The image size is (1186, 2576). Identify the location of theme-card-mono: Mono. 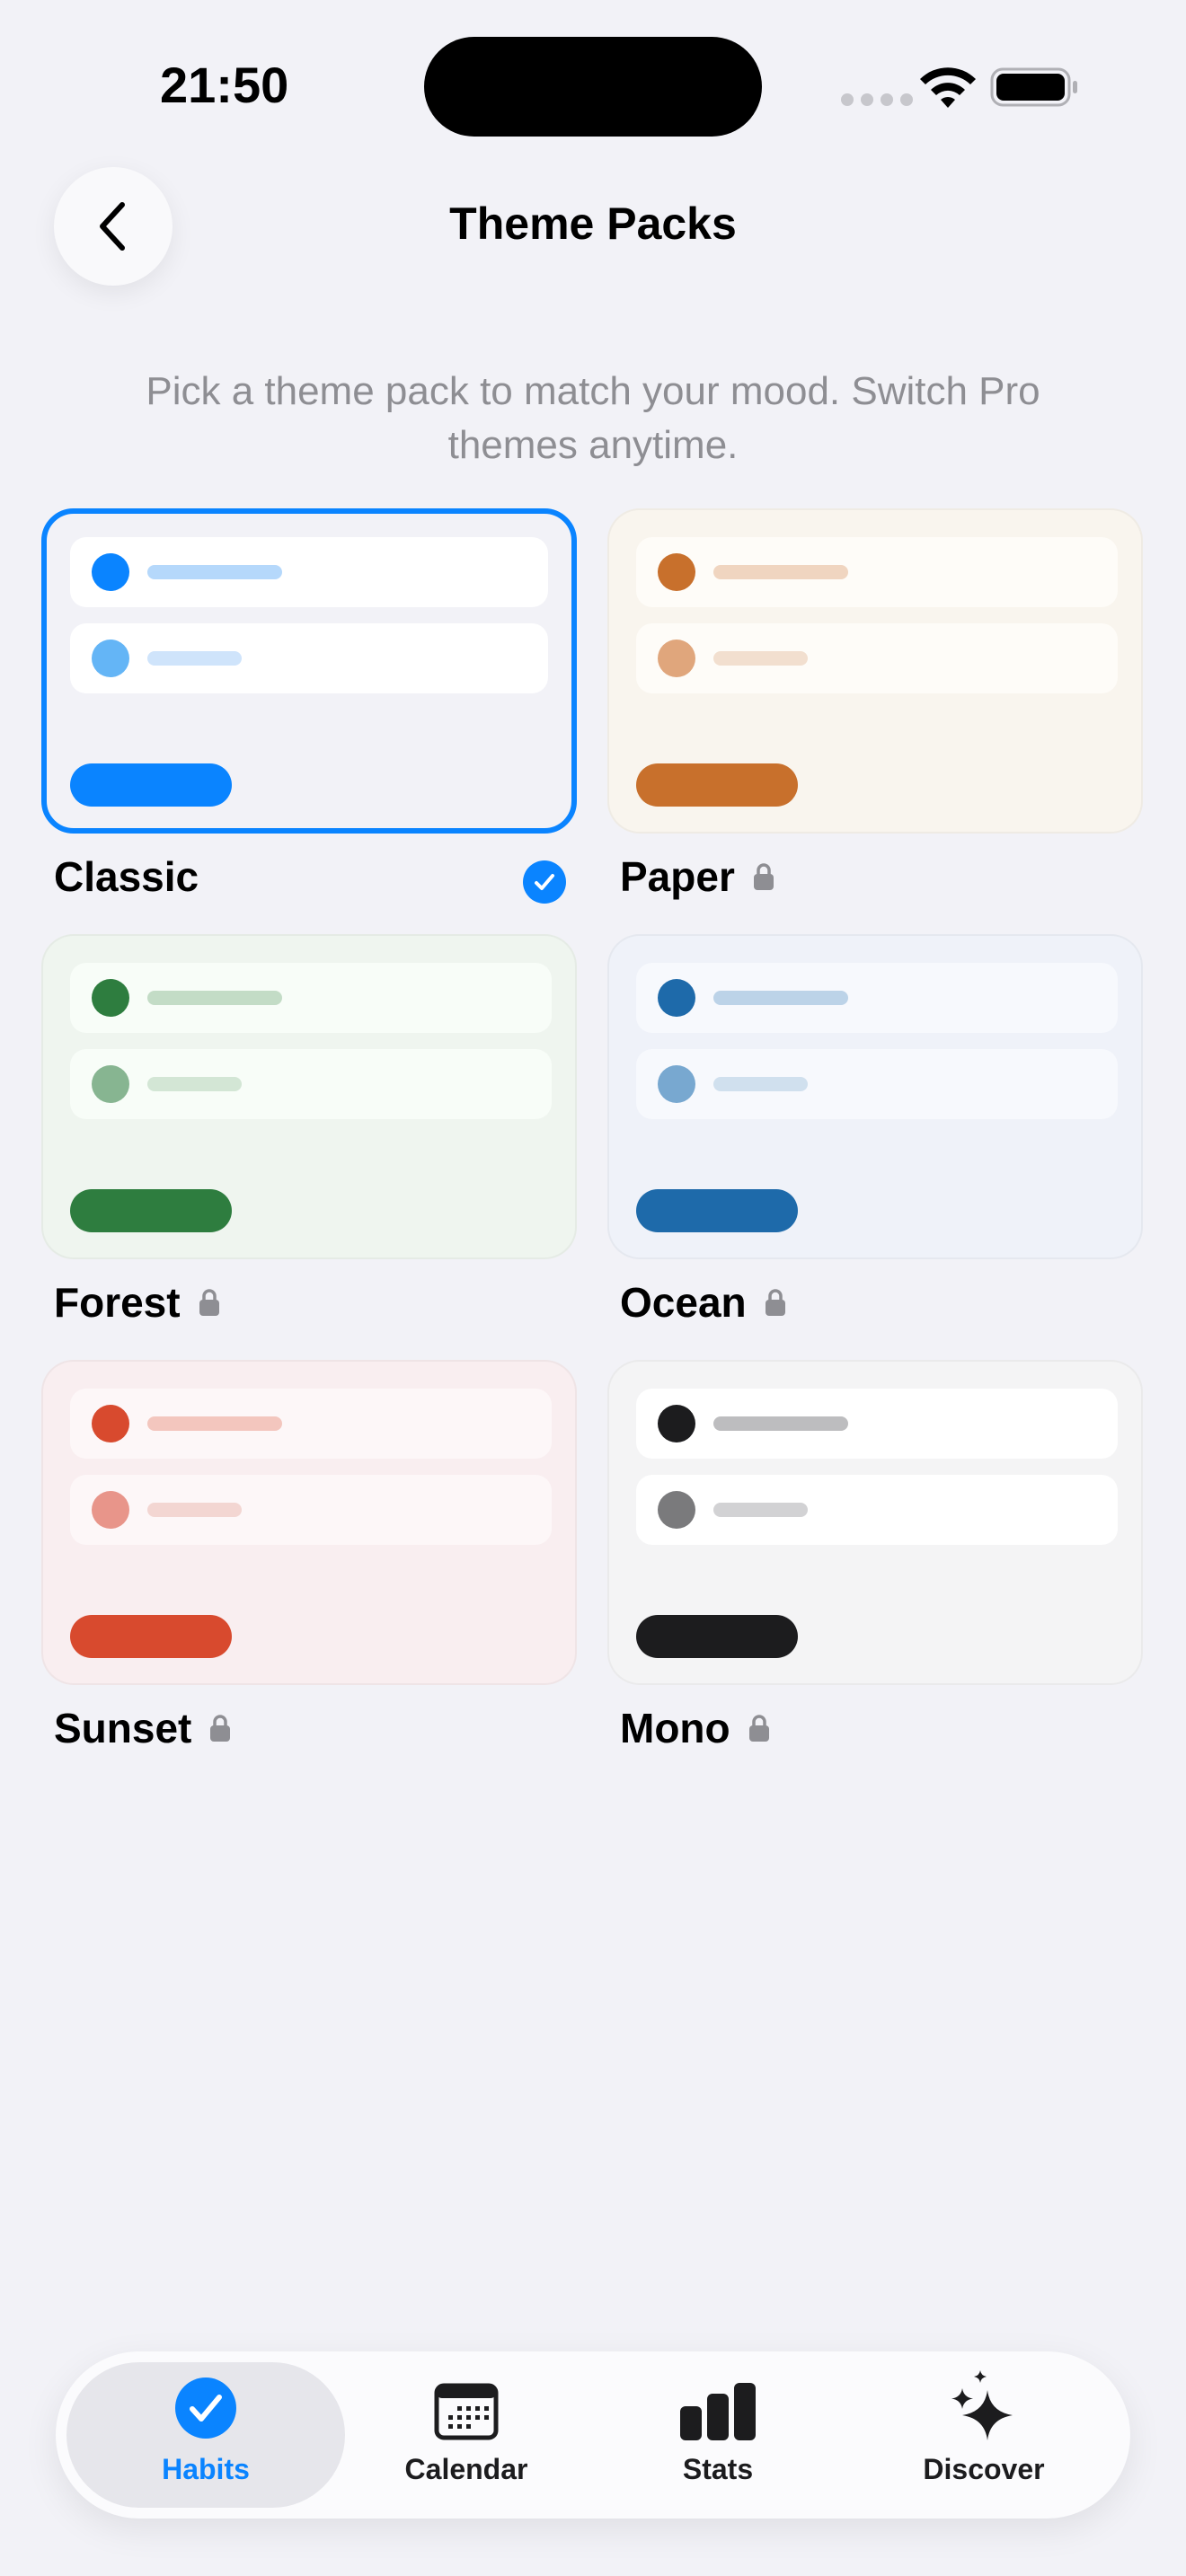
(875, 1565).